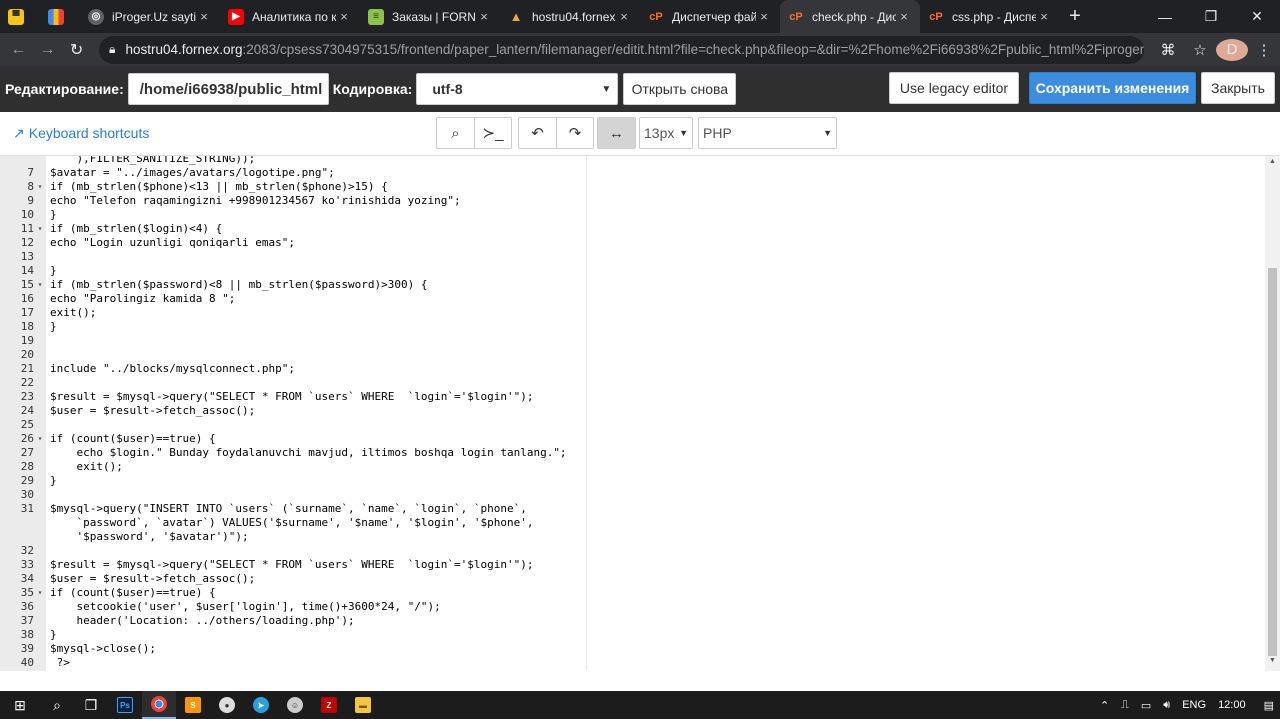 The width and height of the screenshot is (1280, 719). Describe the element at coordinates (631, 161) in the screenshot. I see `code-line: ),FILTER_SANITIZE_STRING));` at that location.